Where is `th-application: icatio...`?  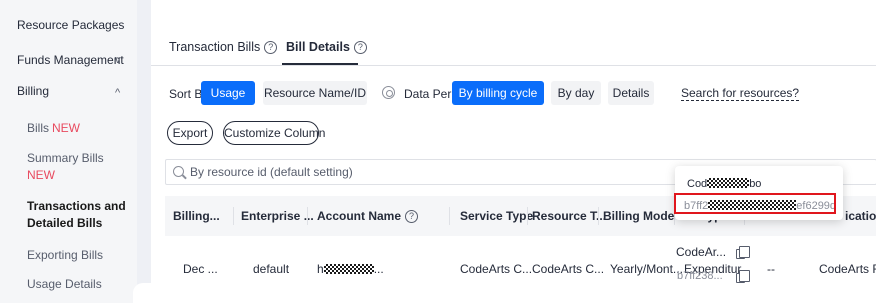
th-application: icatio... is located at coordinates (860, 216).